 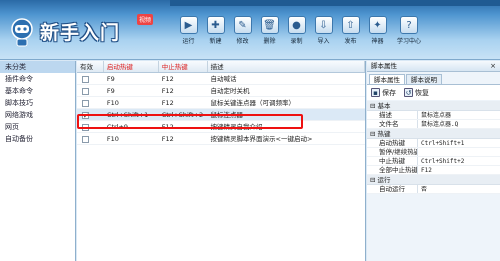 I want to click on video-badge: 视频, so click(x=145, y=19).